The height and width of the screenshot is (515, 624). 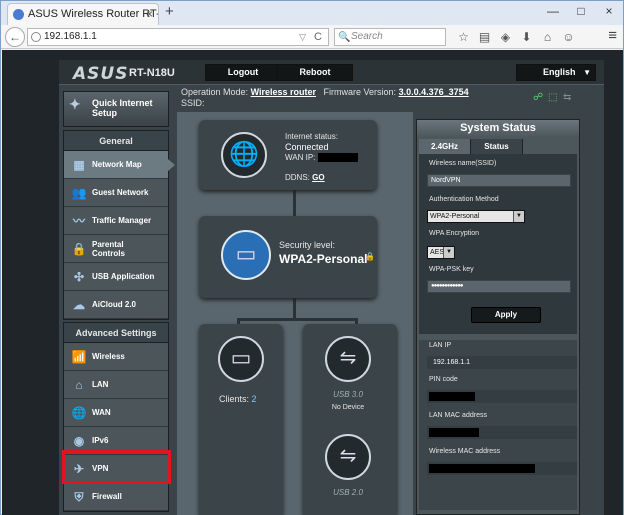 What do you see at coordinates (505, 37) in the screenshot?
I see `pocket-icon: ◈` at bounding box center [505, 37].